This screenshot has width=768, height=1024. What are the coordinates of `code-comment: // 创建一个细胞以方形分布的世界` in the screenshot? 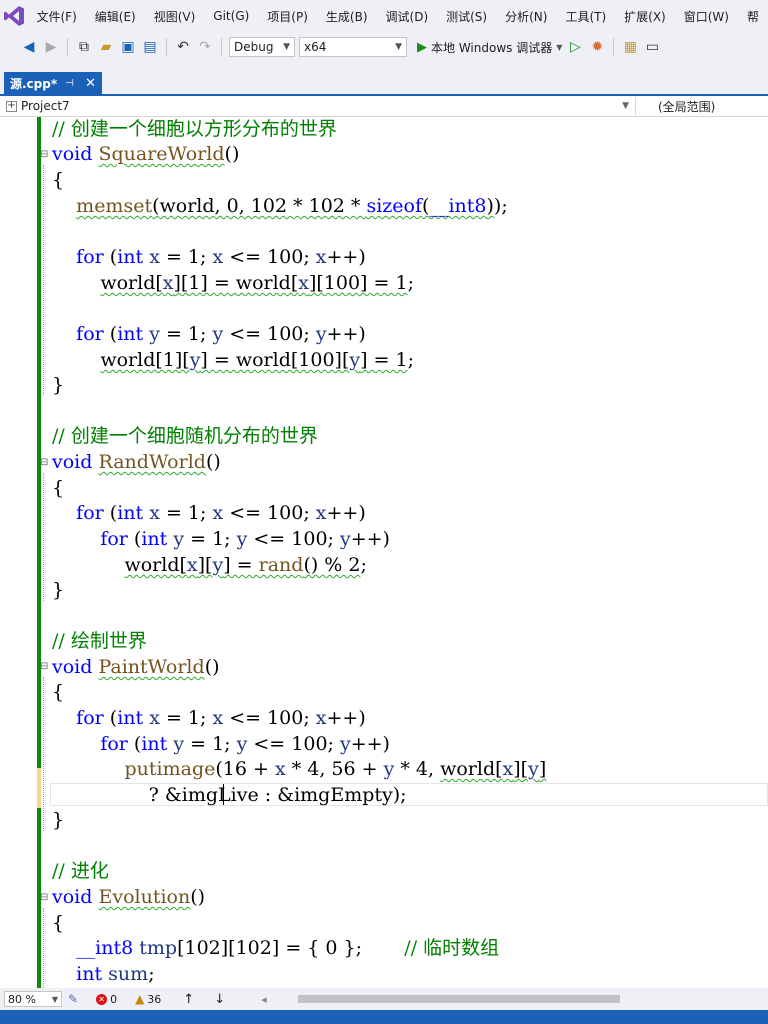 It's located at (194, 129).